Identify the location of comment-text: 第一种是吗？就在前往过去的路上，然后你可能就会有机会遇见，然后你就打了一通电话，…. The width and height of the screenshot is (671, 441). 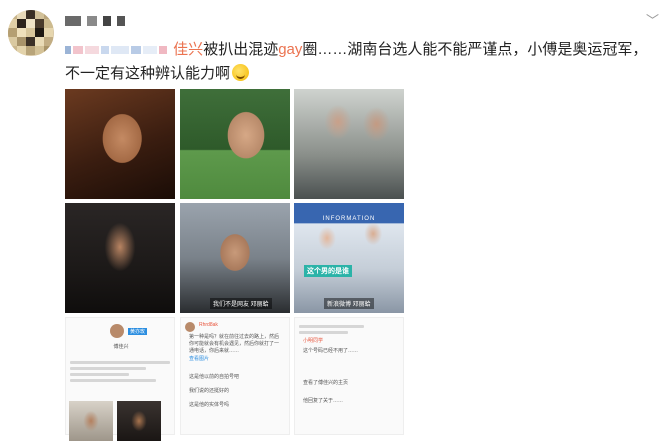
(234, 344).